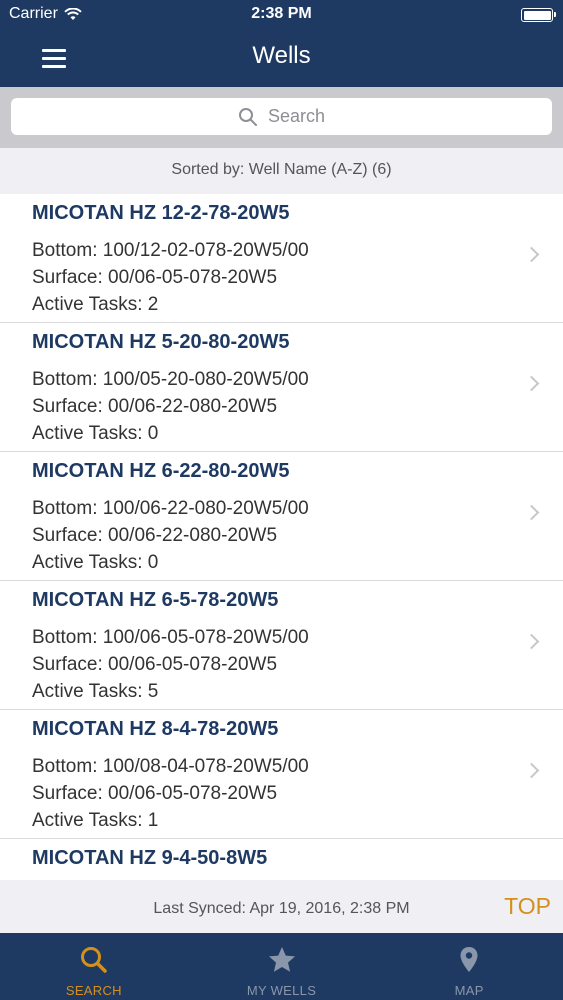 Image resolution: width=563 pixels, height=1000 pixels. I want to click on well-bottom: Bottom: 100/08-04-078-20W5/00, so click(170, 766).